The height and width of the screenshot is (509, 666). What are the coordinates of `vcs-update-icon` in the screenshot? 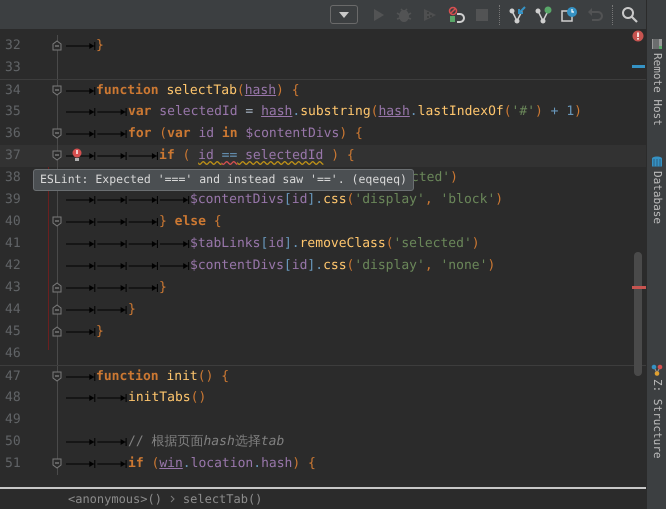 It's located at (517, 15).